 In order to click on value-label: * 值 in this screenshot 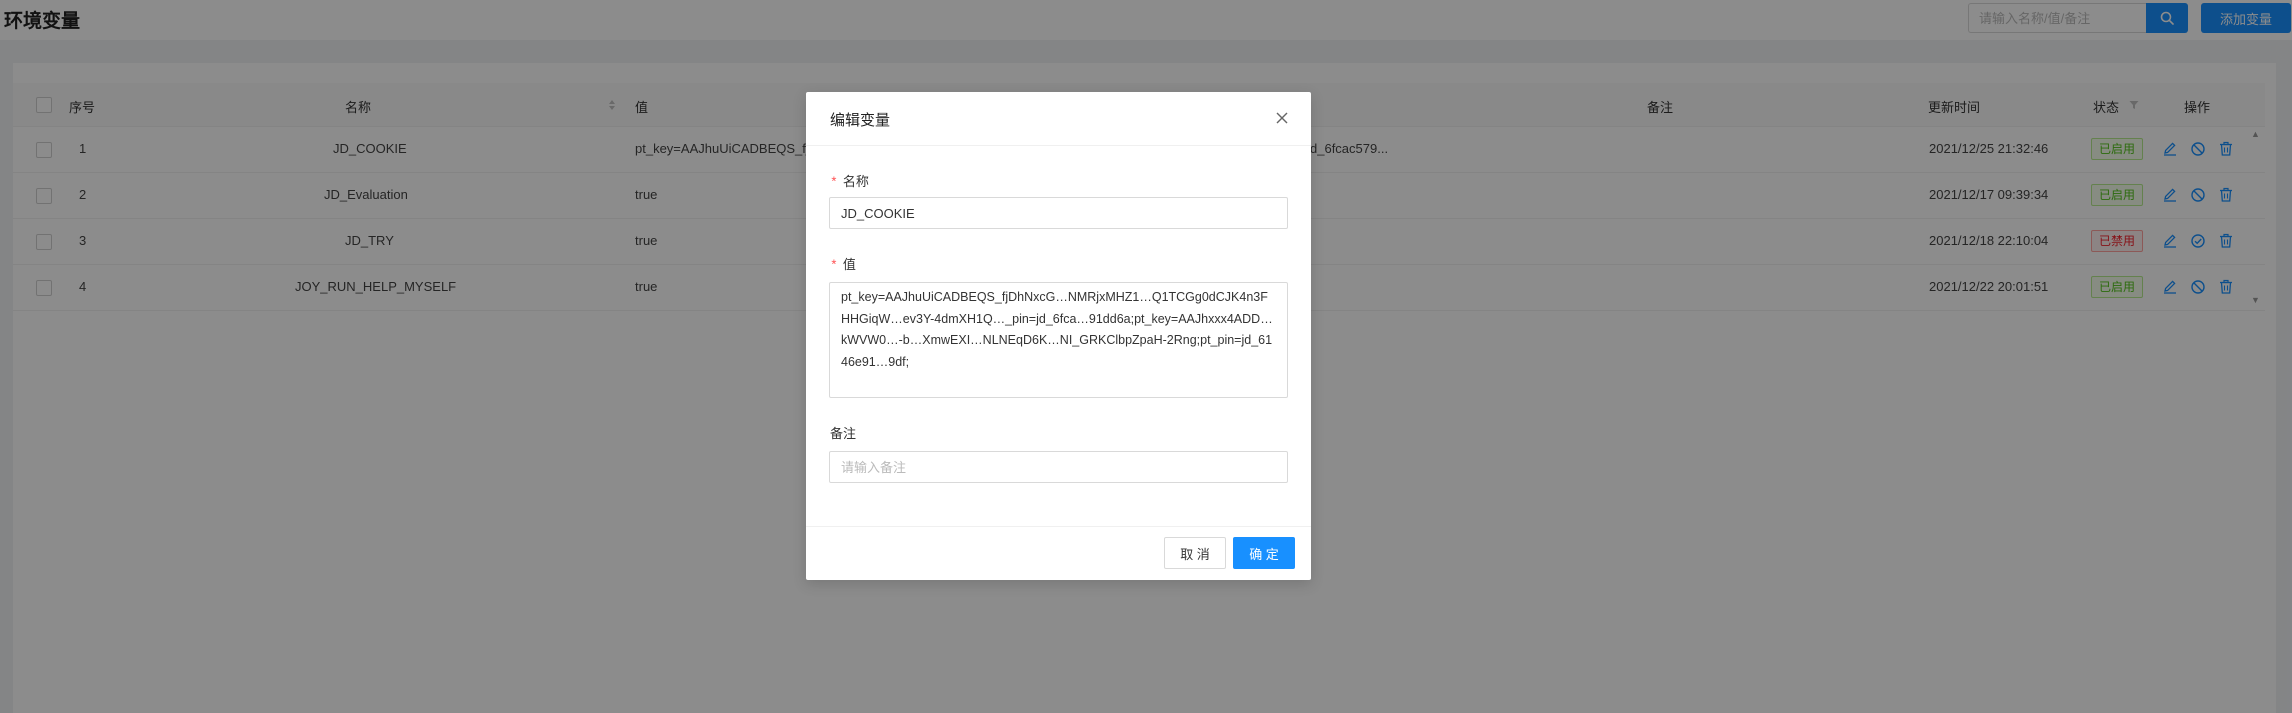, I will do `click(843, 265)`.